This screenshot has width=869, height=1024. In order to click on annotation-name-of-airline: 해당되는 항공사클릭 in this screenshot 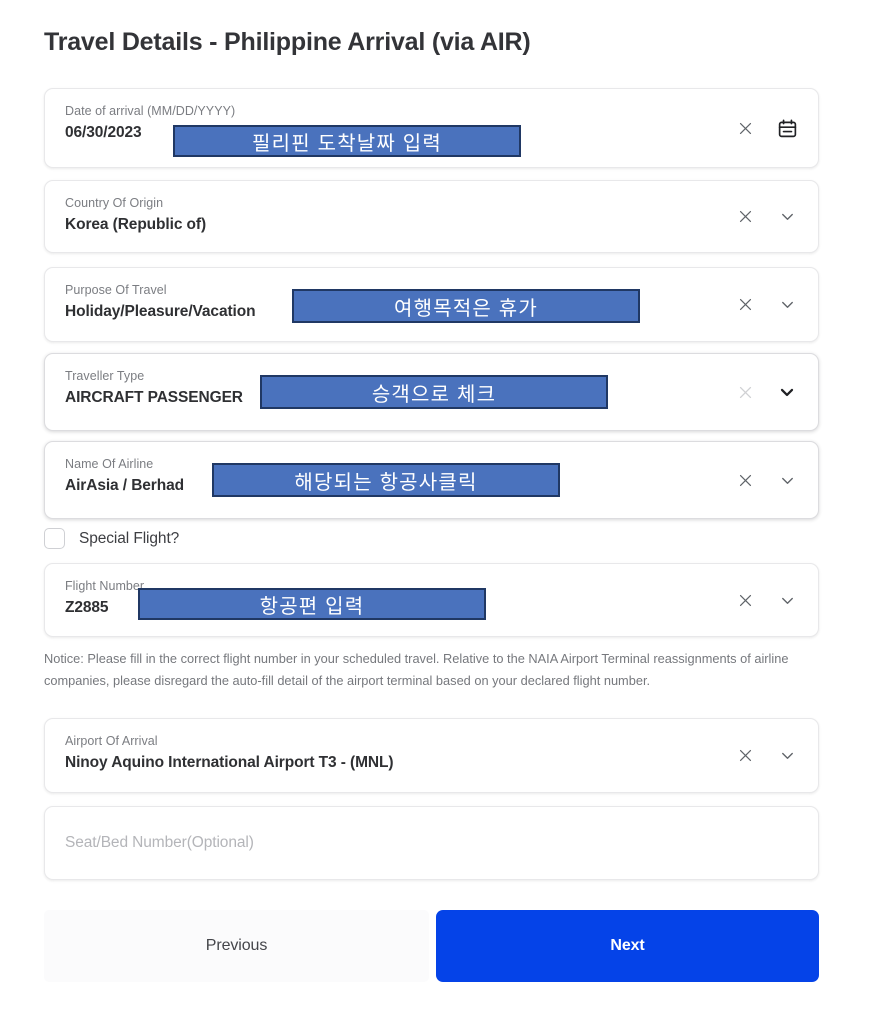, I will do `click(386, 480)`.